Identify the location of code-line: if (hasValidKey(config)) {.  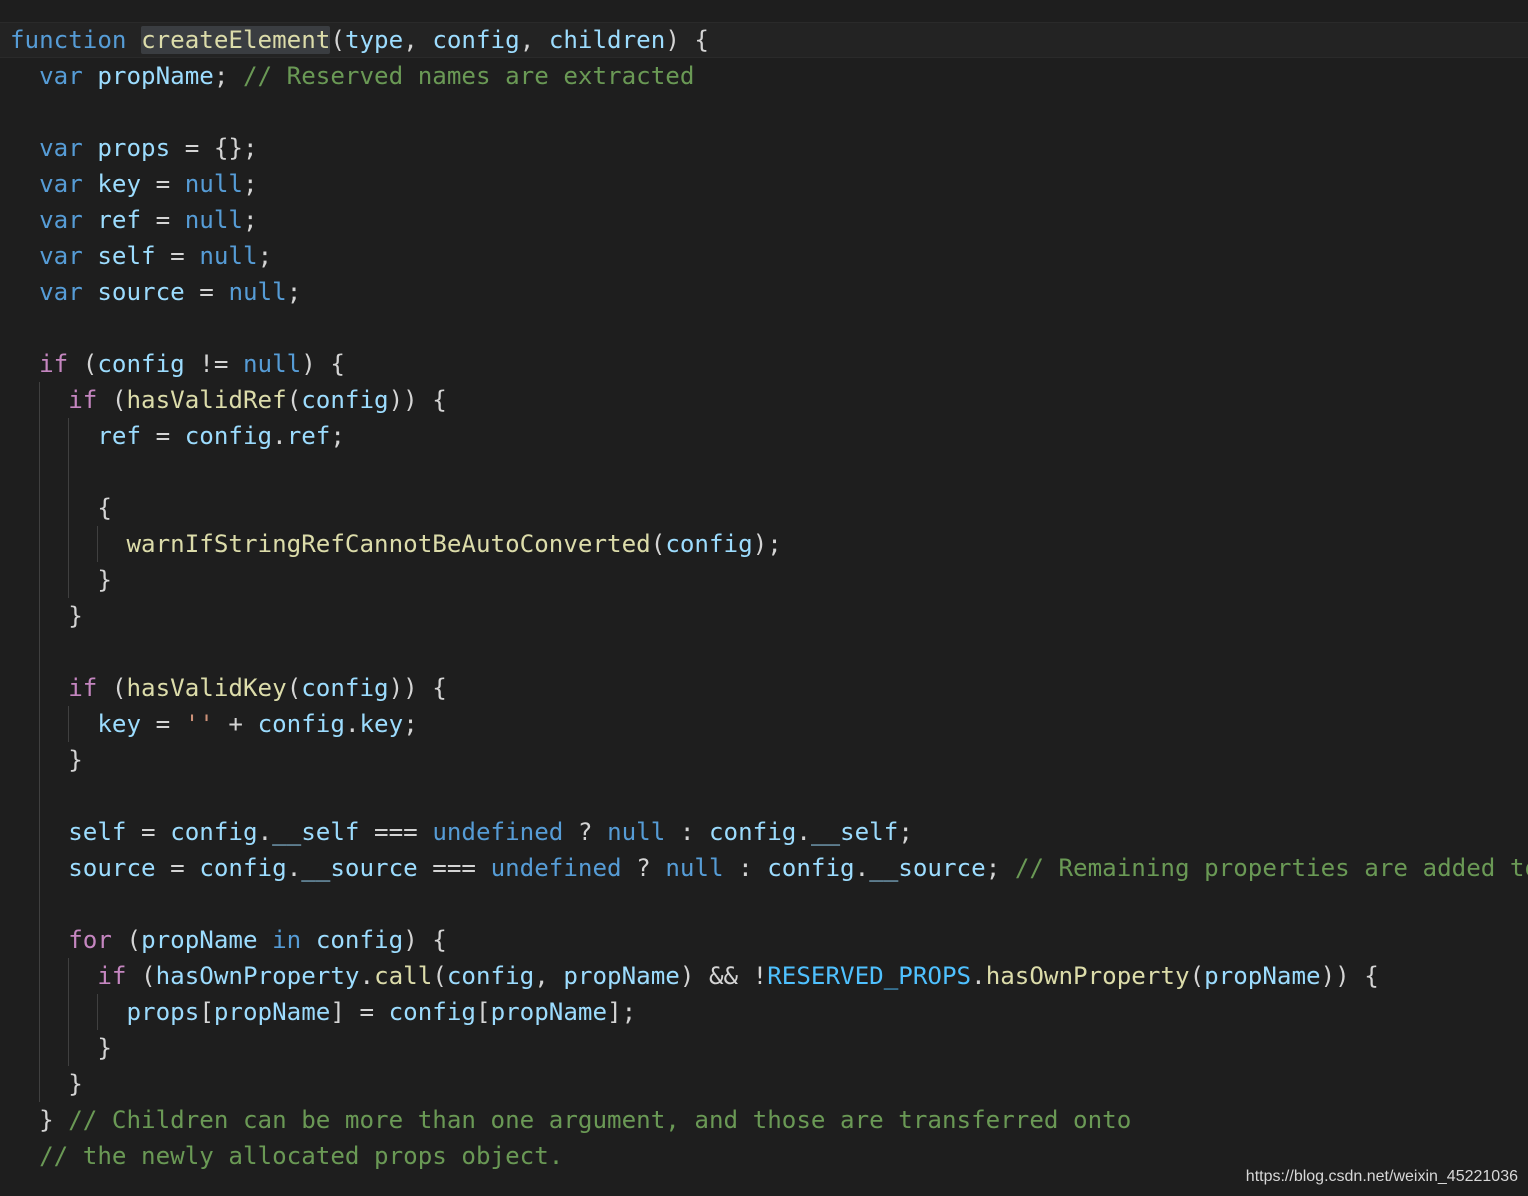
(764, 688).